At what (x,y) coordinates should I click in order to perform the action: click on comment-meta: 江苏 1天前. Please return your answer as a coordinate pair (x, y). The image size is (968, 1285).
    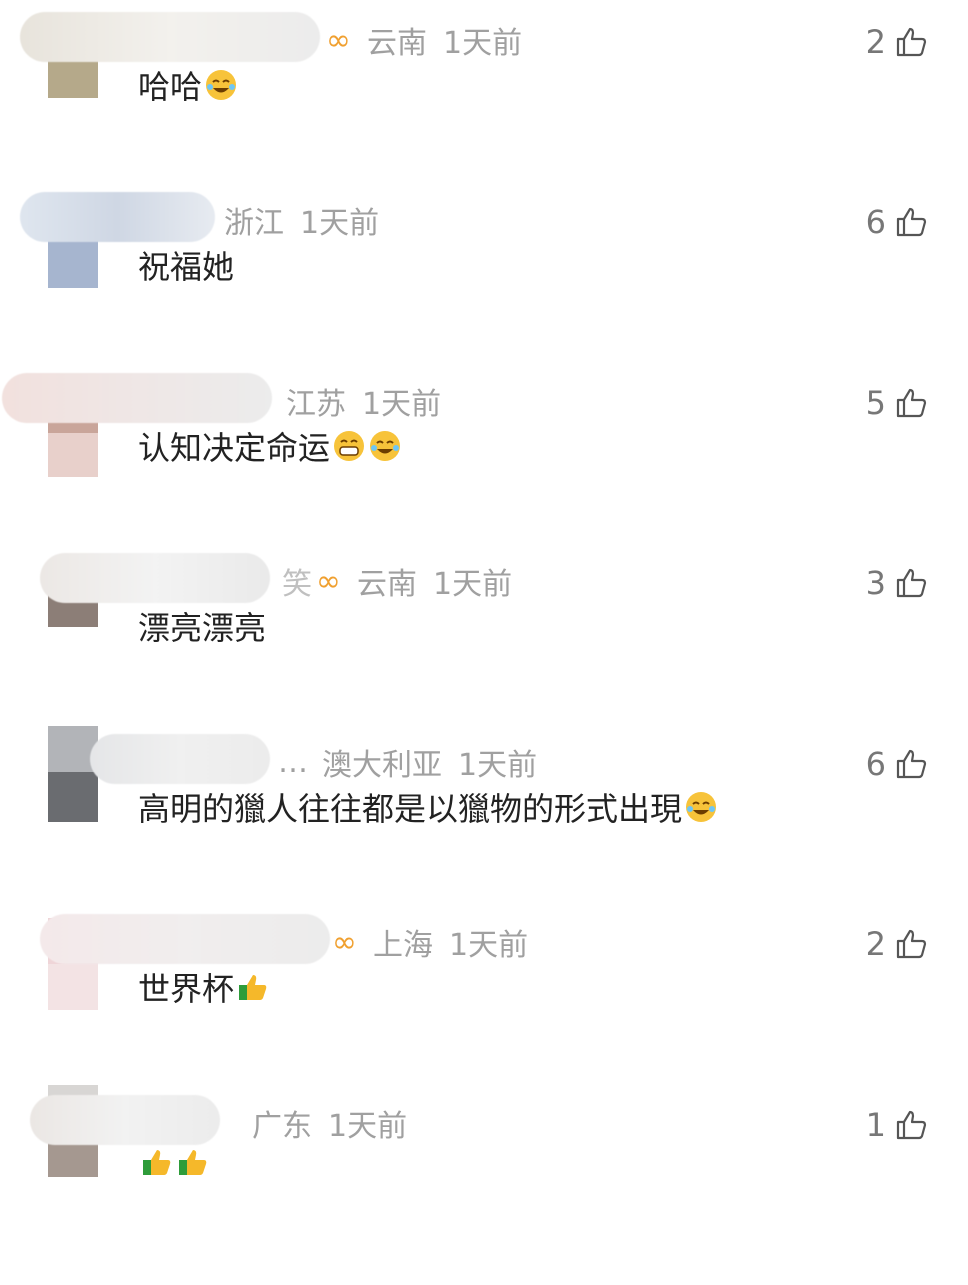
    Looking at the image, I should click on (371, 401).